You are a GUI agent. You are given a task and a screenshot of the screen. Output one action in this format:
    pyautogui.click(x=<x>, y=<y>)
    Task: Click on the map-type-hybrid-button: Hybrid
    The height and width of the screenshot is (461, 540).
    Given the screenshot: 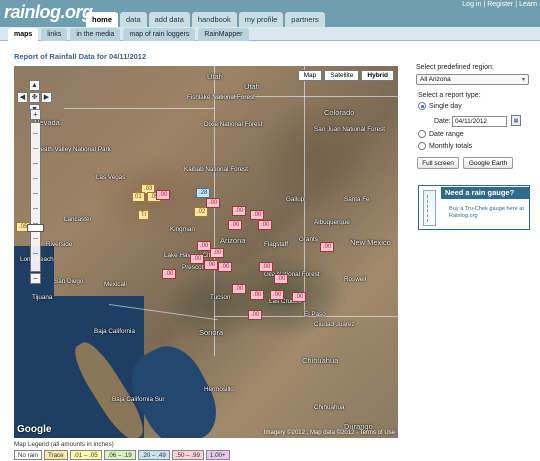 What is the action you would take?
    pyautogui.click(x=377, y=75)
    